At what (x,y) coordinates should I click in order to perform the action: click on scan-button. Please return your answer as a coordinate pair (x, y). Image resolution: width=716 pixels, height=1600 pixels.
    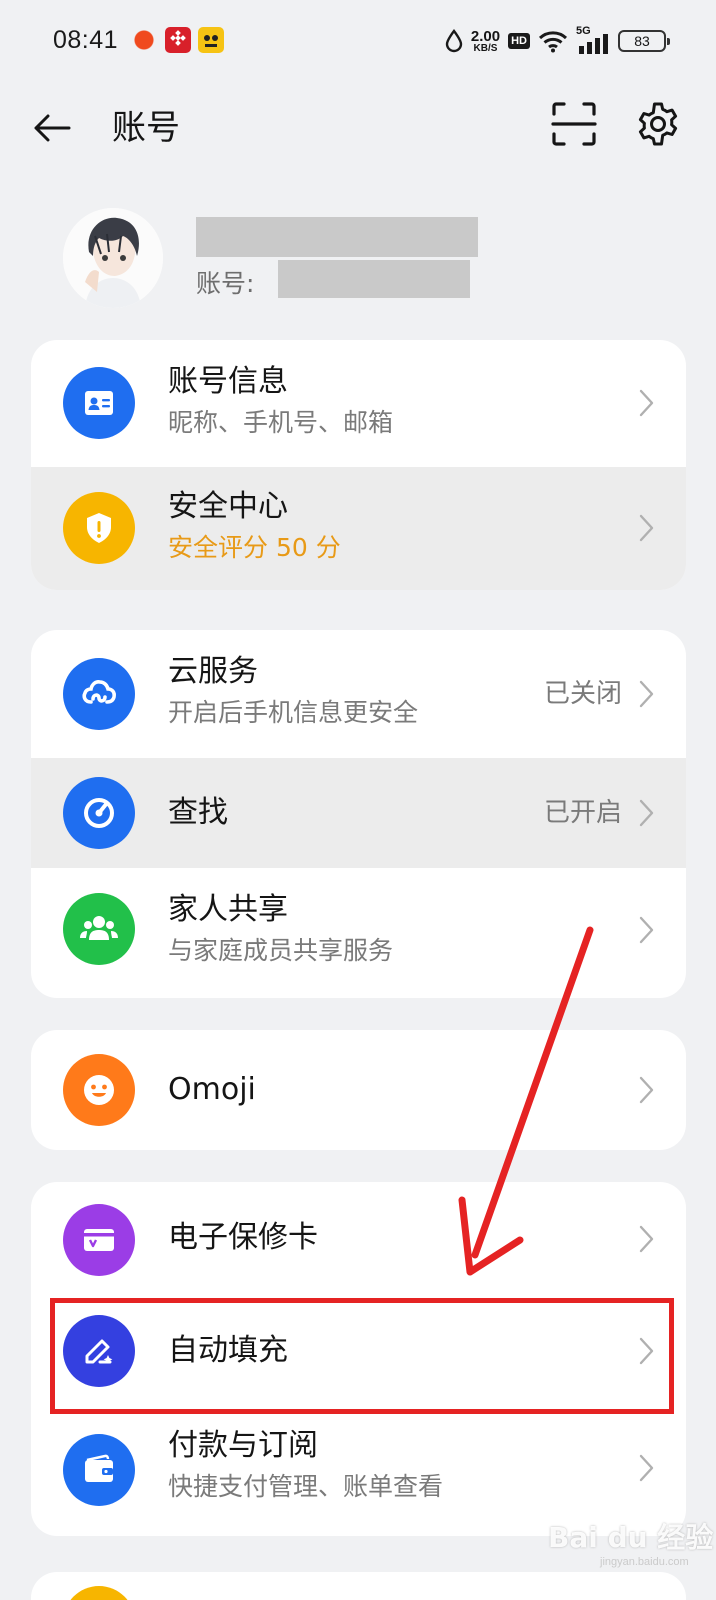
    Looking at the image, I should click on (574, 124).